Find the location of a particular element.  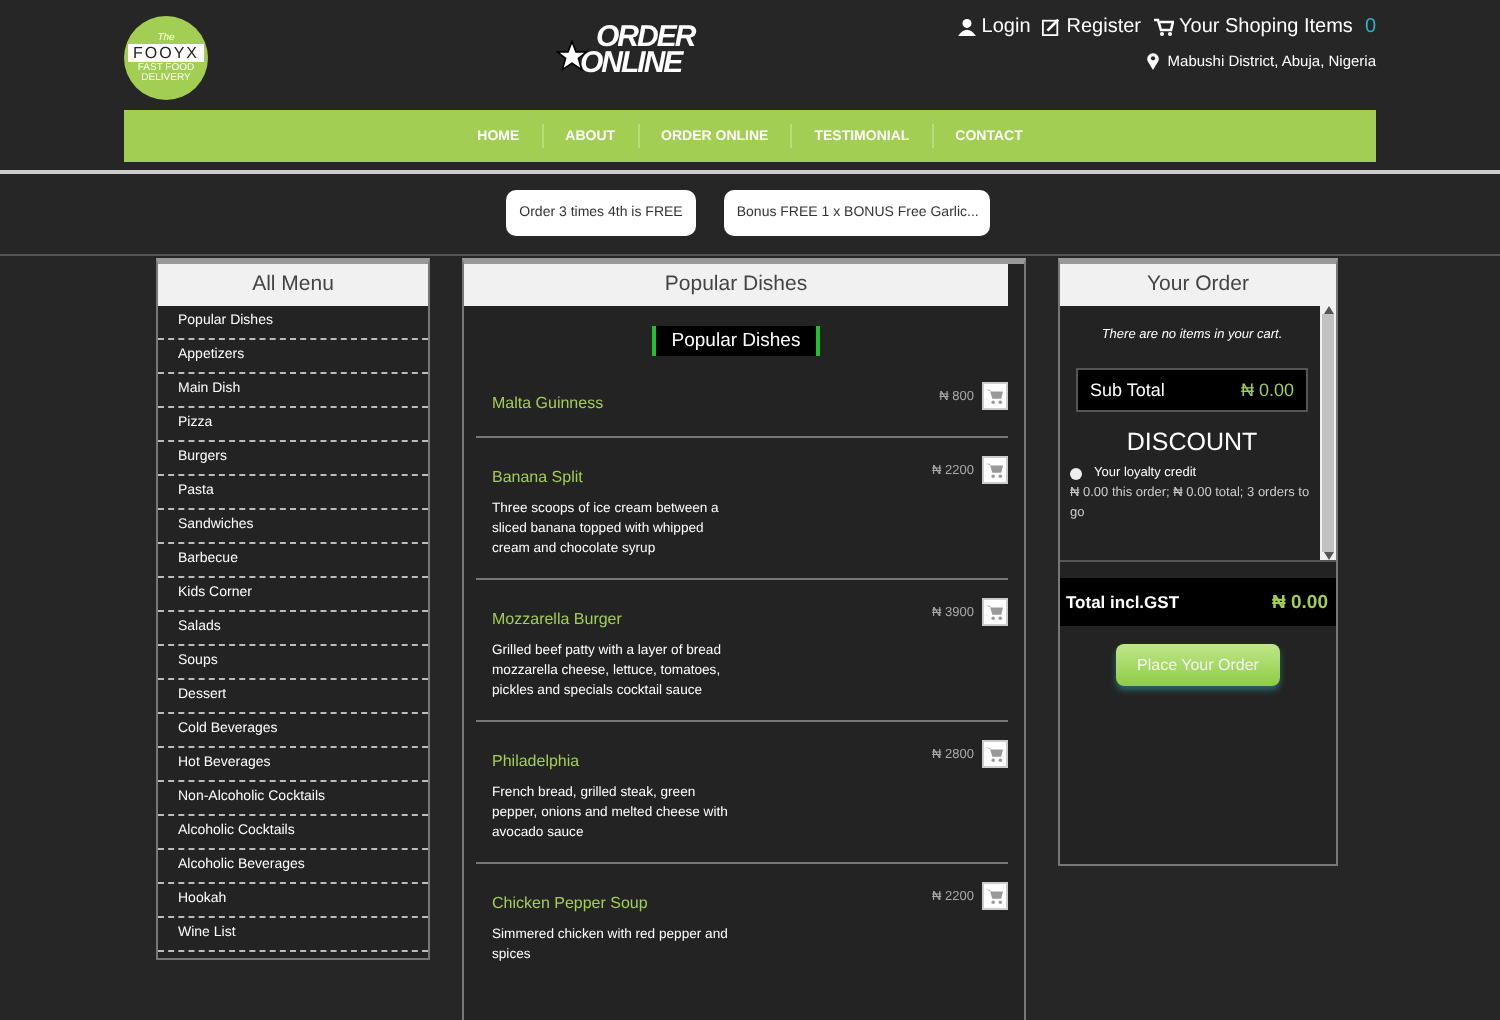

user-icon is located at coordinates (966, 27).